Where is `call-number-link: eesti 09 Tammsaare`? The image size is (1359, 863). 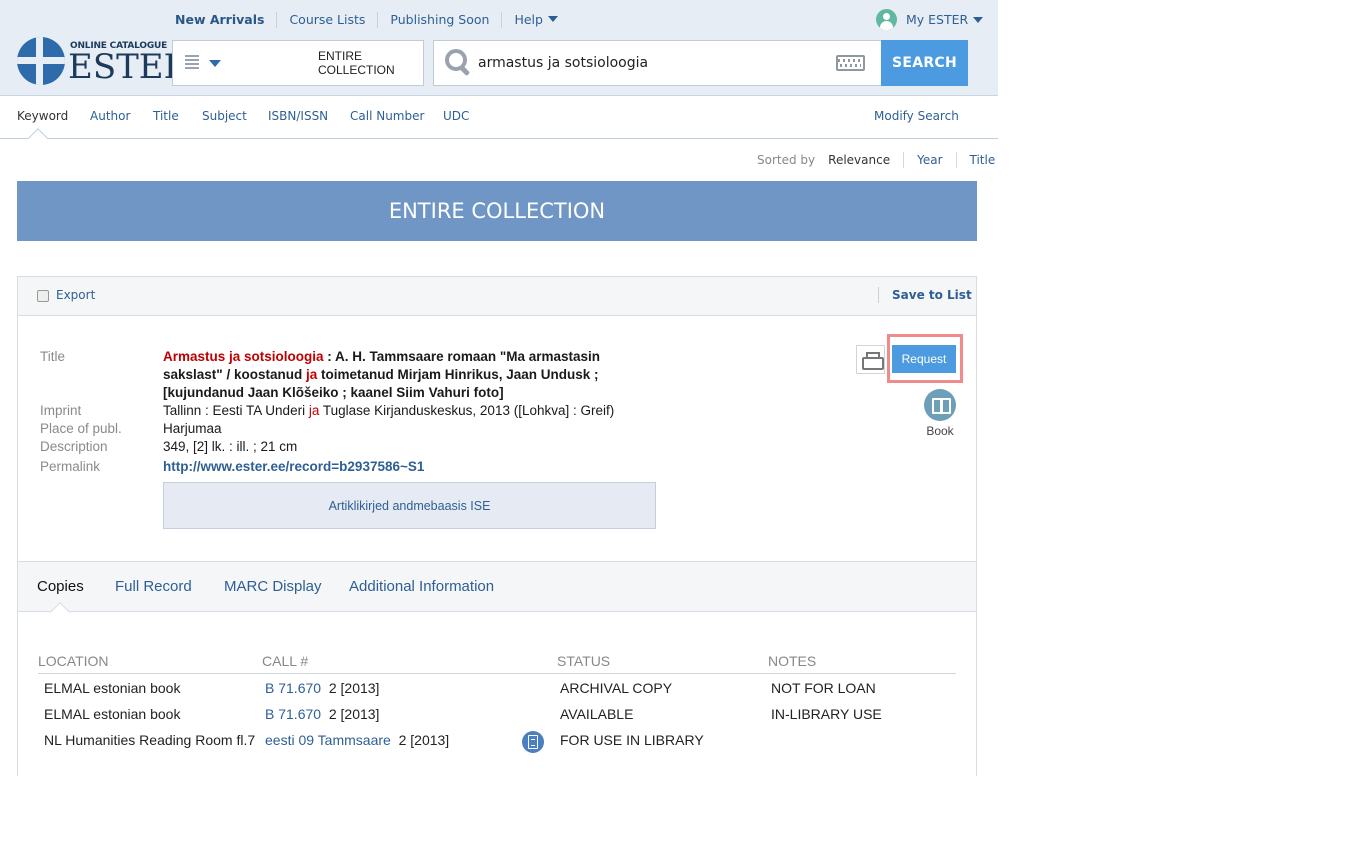 call-number-link: eesti 09 Tammsaare is located at coordinates (328, 740).